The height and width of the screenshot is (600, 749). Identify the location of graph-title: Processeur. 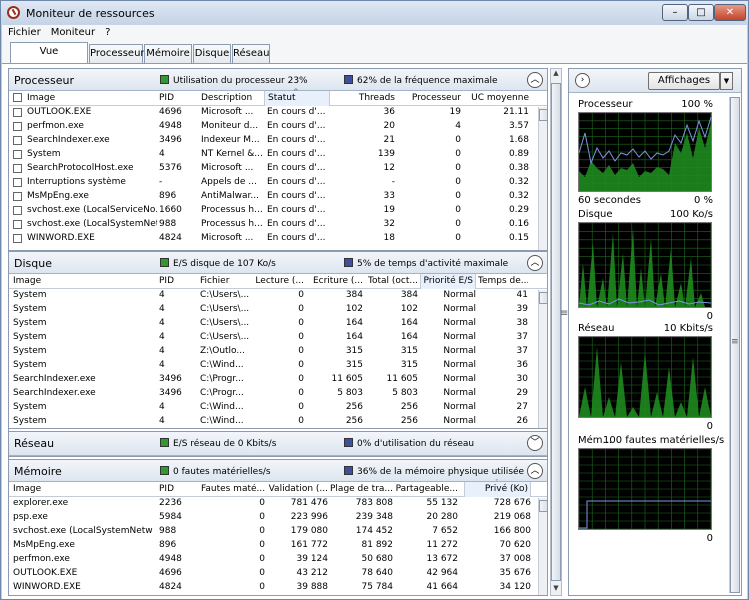
(605, 104).